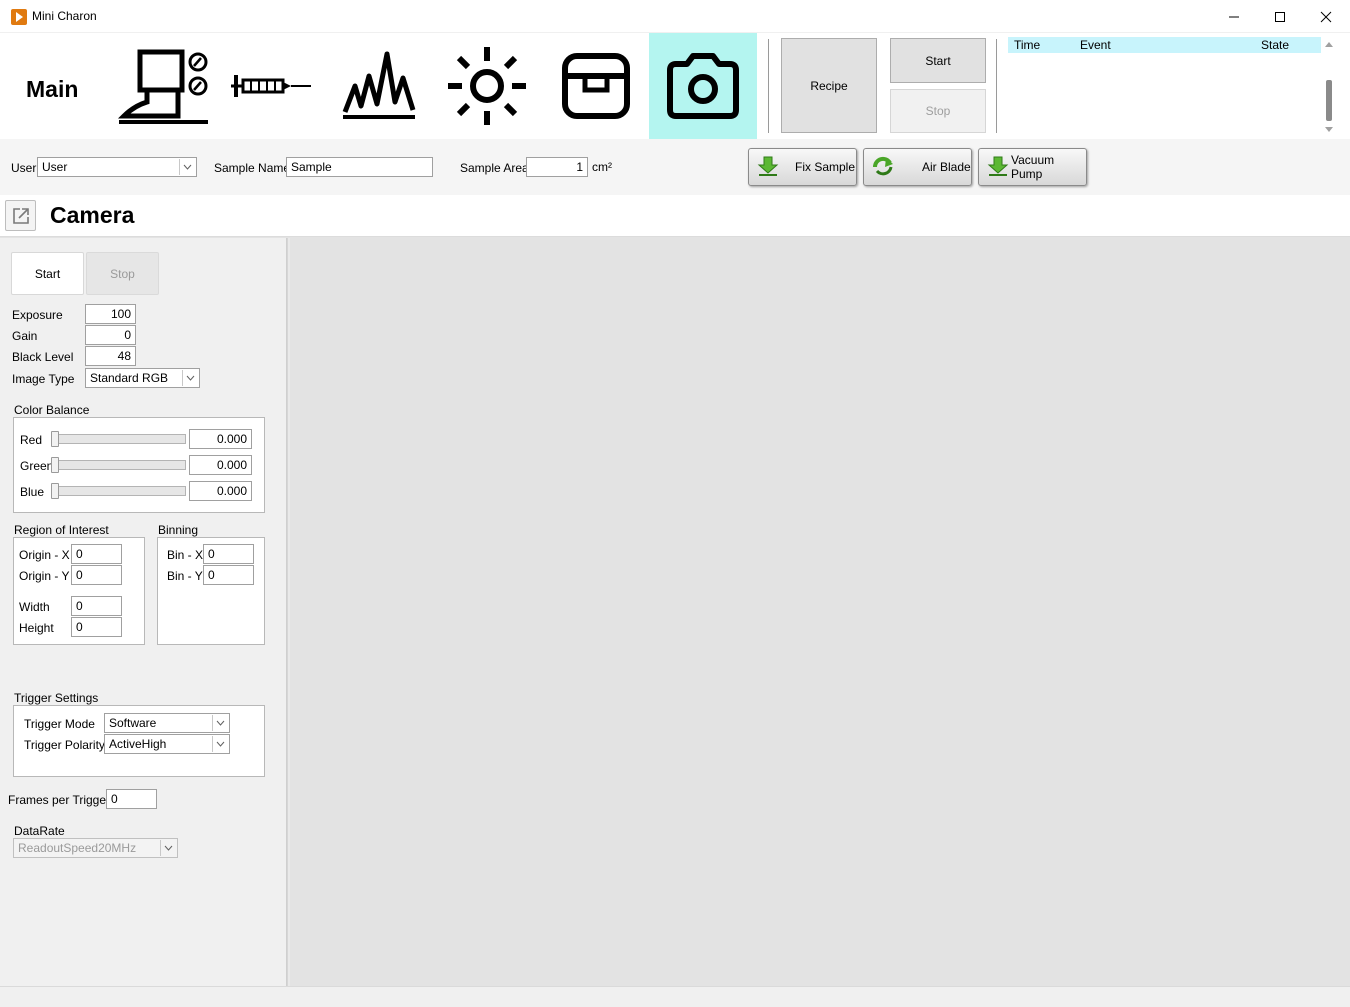 The width and height of the screenshot is (1350, 1007). Describe the element at coordinates (228, 575) in the screenshot. I see `bin-y-input: 0` at that location.